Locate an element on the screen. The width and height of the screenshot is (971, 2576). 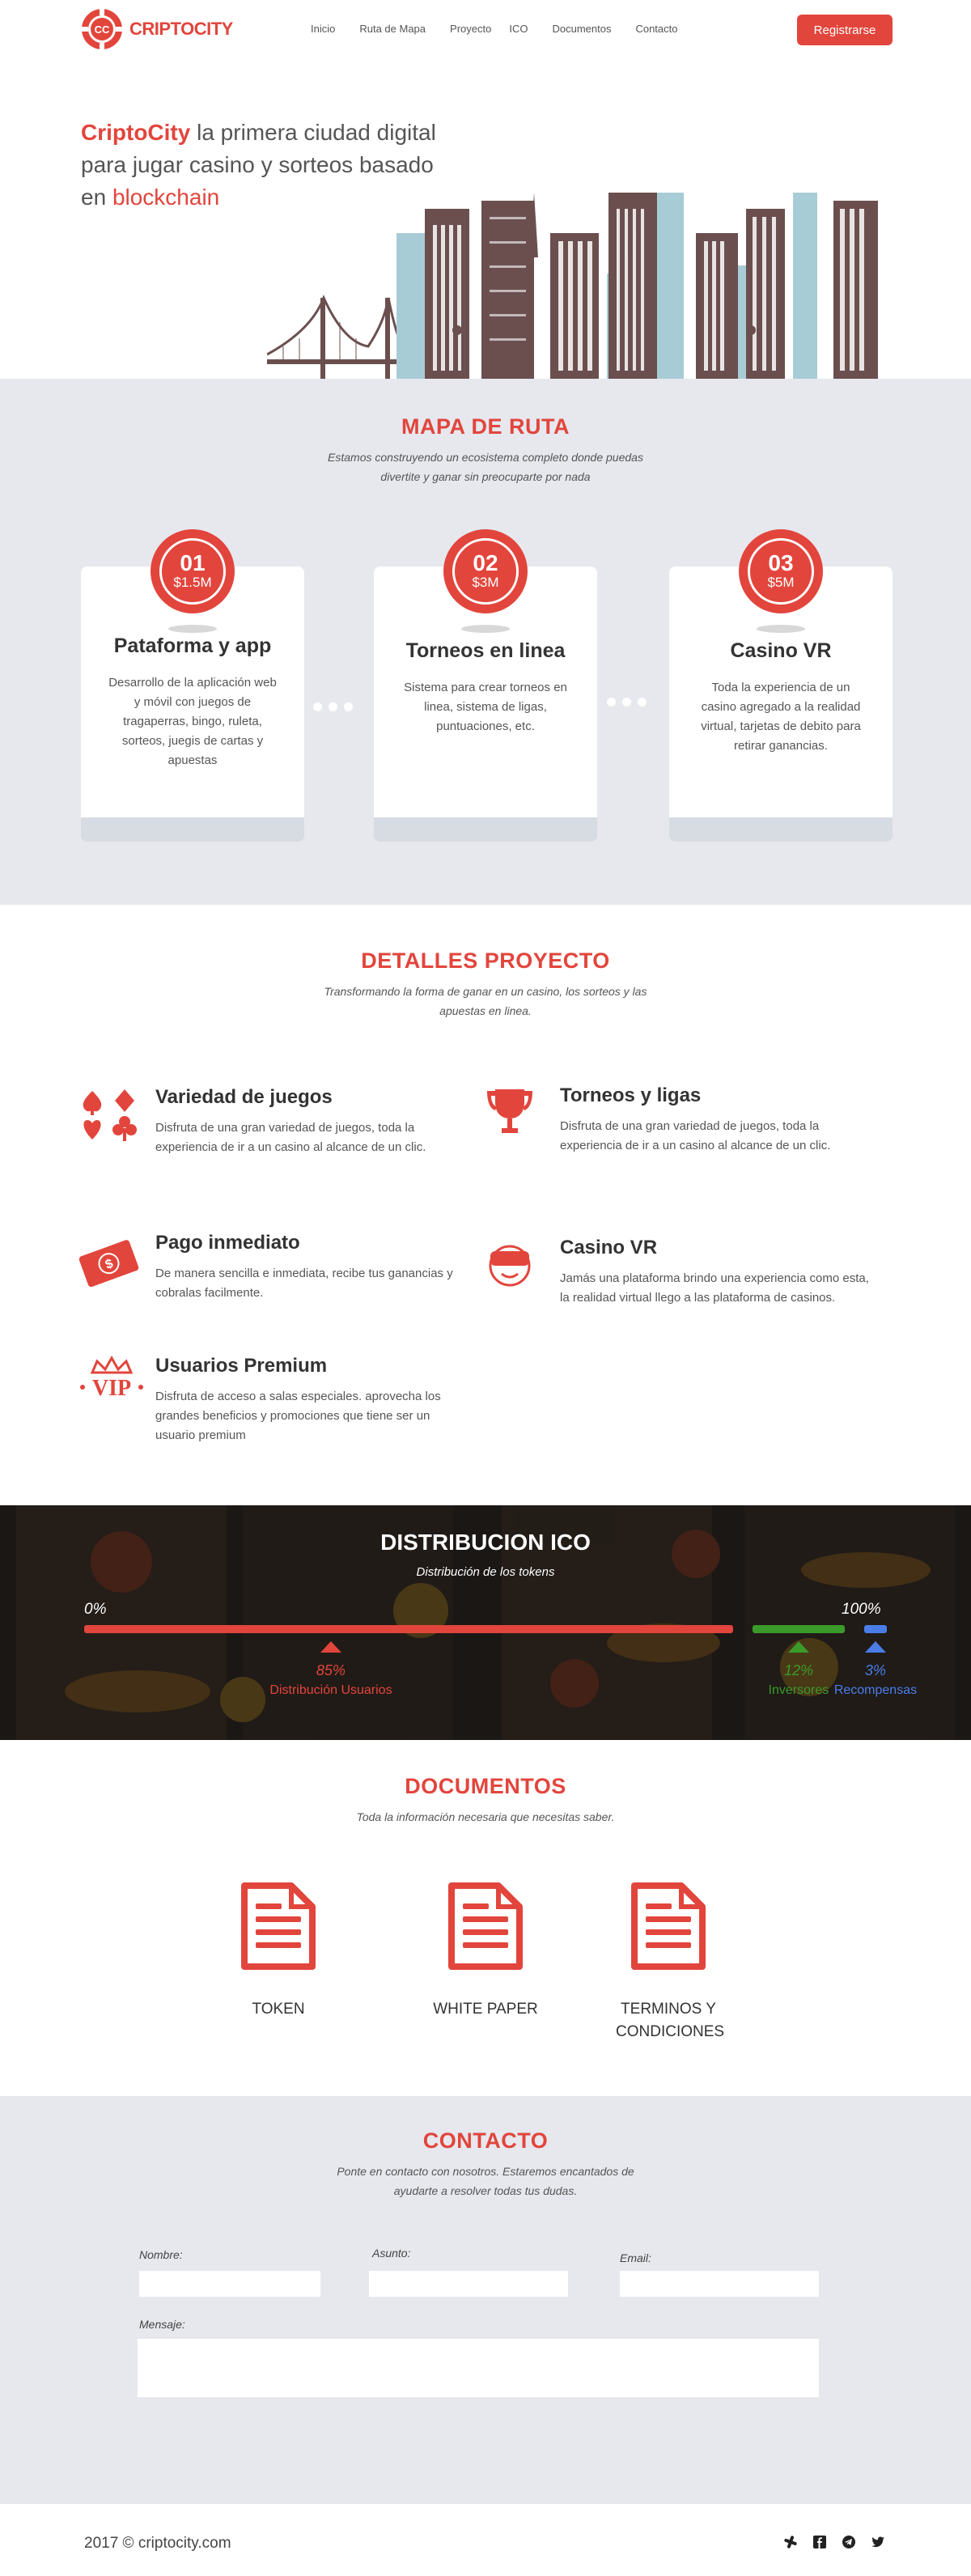
feature-title: Torneos y ligas is located at coordinates (631, 1095).